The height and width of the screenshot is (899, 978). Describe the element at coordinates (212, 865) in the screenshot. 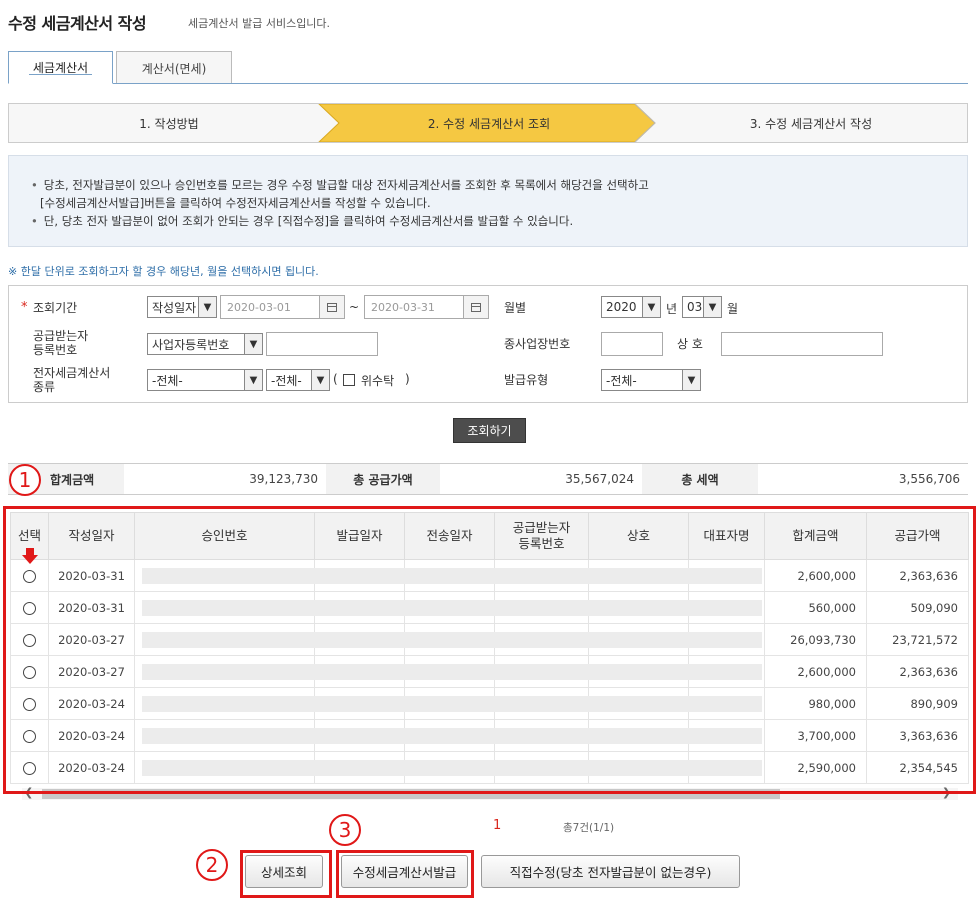

I see `annotation-2: 2` at that location.